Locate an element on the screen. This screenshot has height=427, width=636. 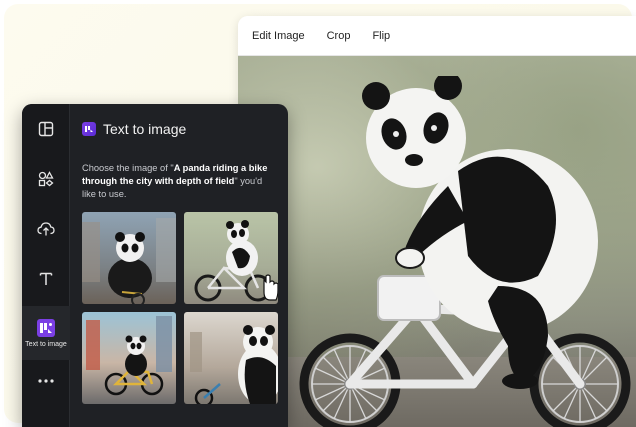
elements-icon is located at coordinates (46, 179).